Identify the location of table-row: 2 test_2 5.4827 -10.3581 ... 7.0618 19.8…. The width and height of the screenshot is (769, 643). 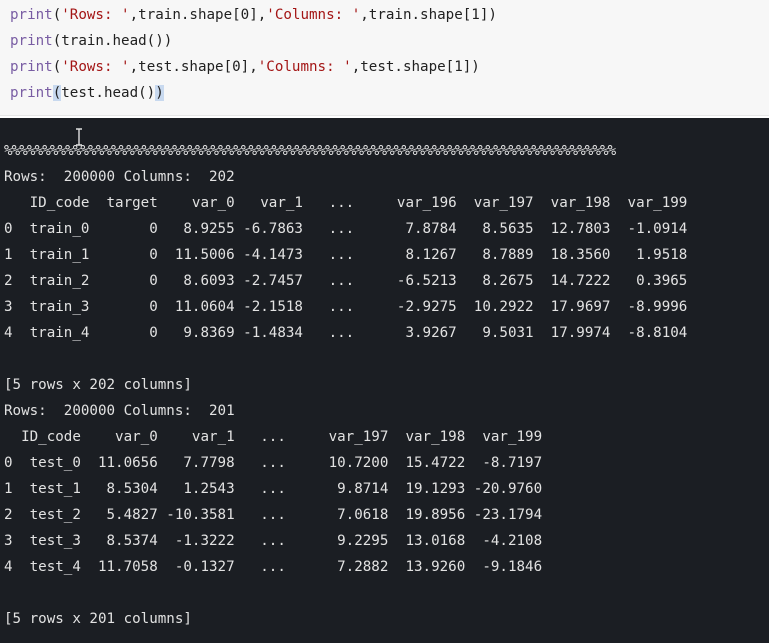
(273, 515).